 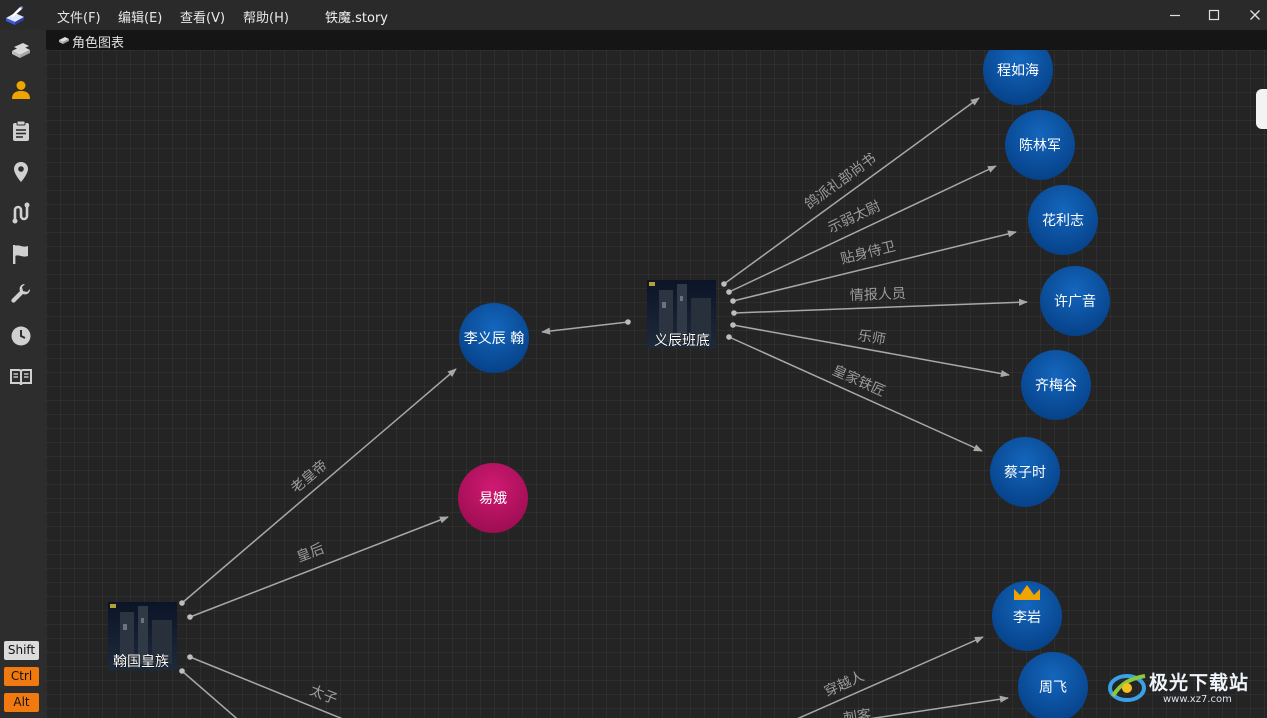 What do you see at coordinates (324, 695) in the screenshot?
I see `edge-label: 太子` at bounding box center [324, 695].